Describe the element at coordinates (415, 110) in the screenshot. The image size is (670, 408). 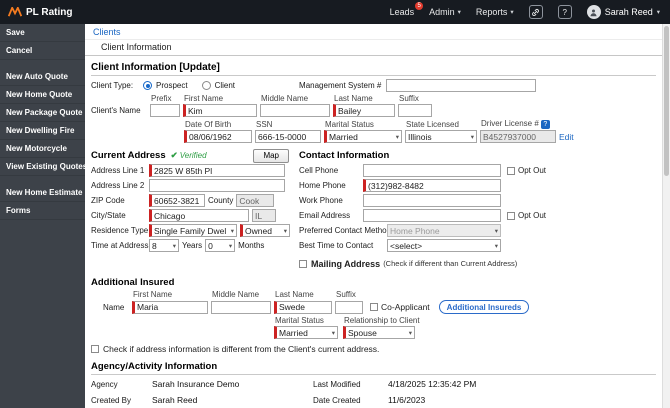
I see `suffix-input` at that location.